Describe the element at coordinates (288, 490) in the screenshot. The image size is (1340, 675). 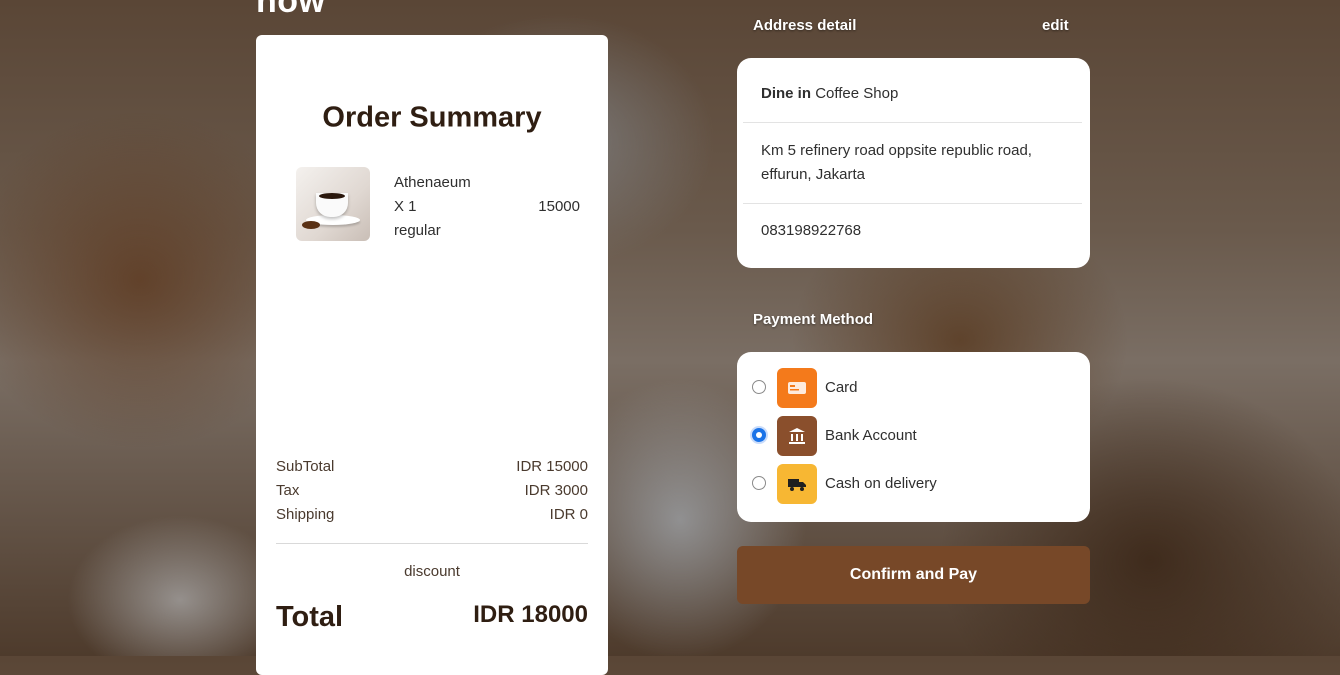
I see `tax-label: Tax` at that location.